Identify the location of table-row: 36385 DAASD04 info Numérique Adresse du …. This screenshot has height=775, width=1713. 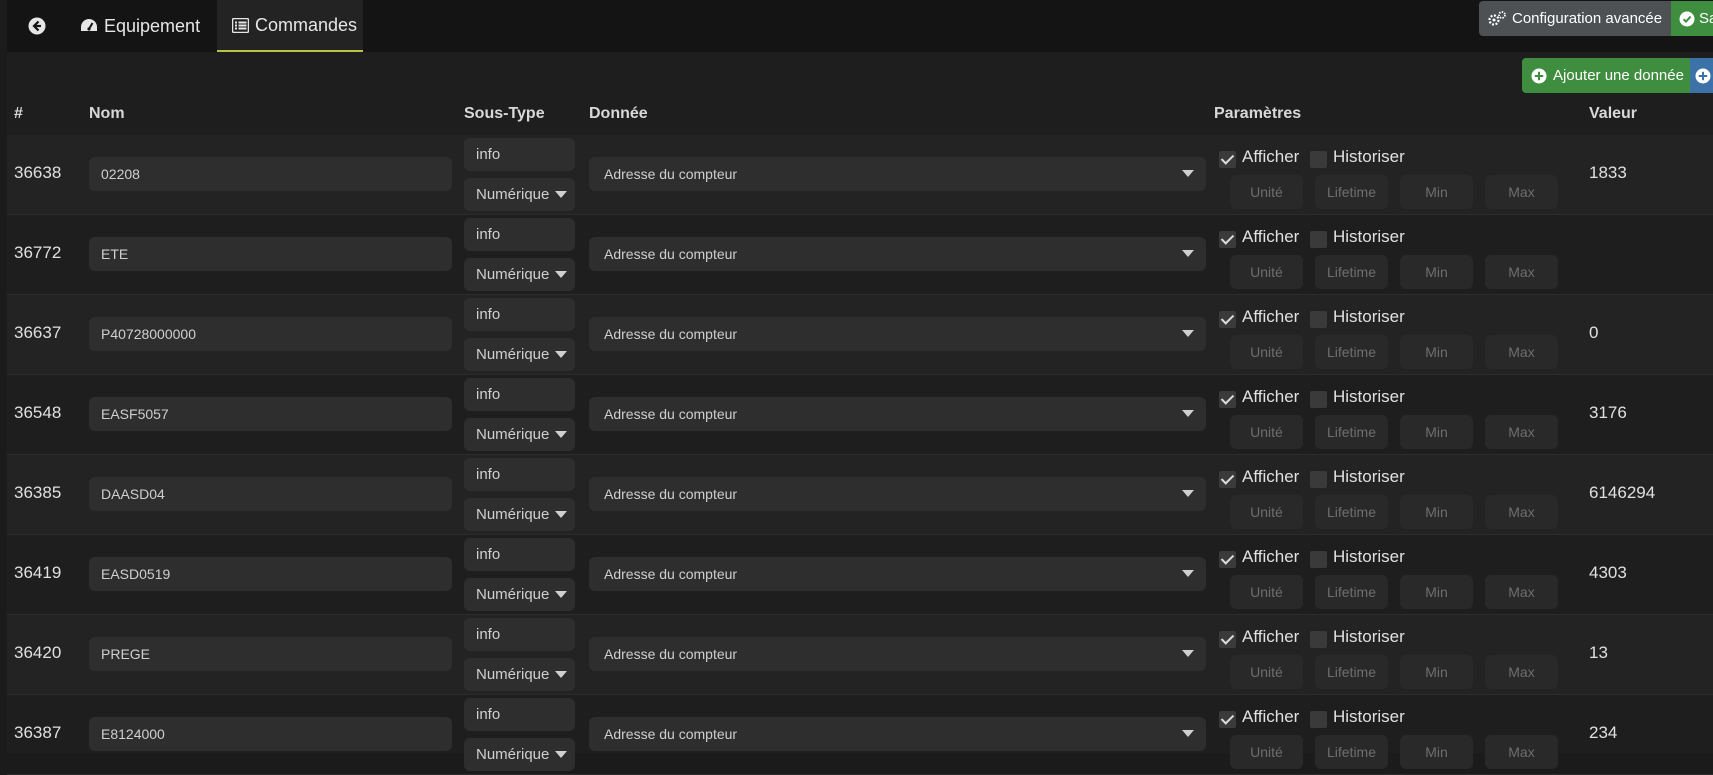
(860, 495).